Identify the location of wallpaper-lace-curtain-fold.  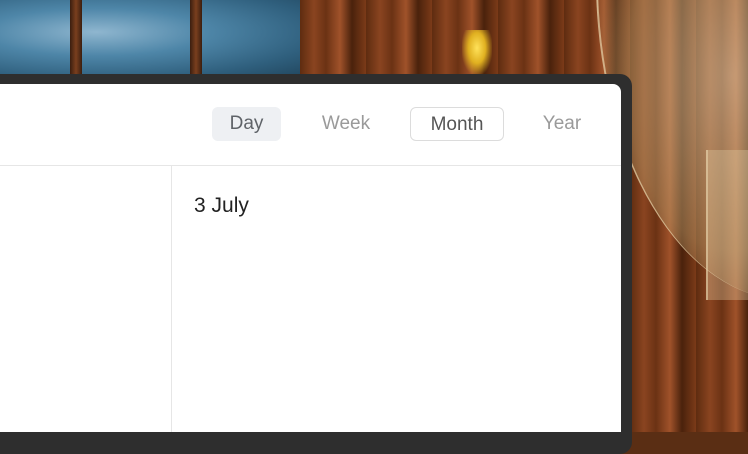
(727, 225).